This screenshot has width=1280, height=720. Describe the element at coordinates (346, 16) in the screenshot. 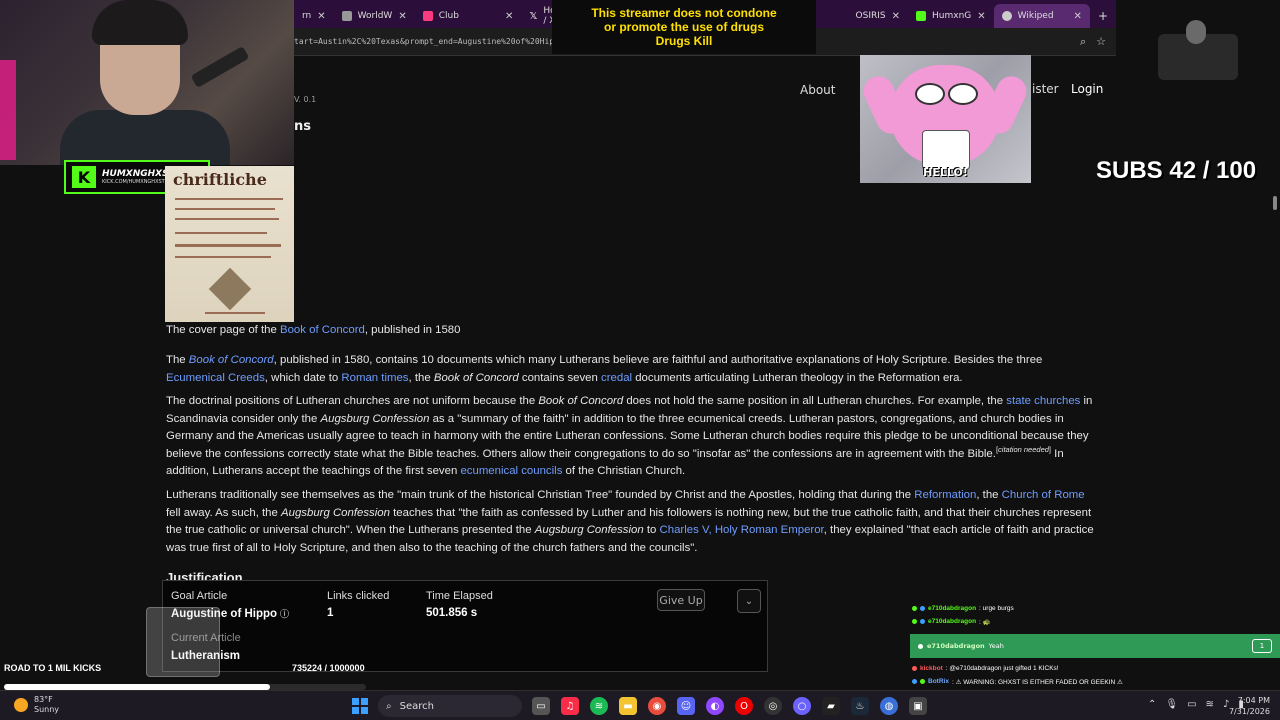

I see `page-icon` at that location.